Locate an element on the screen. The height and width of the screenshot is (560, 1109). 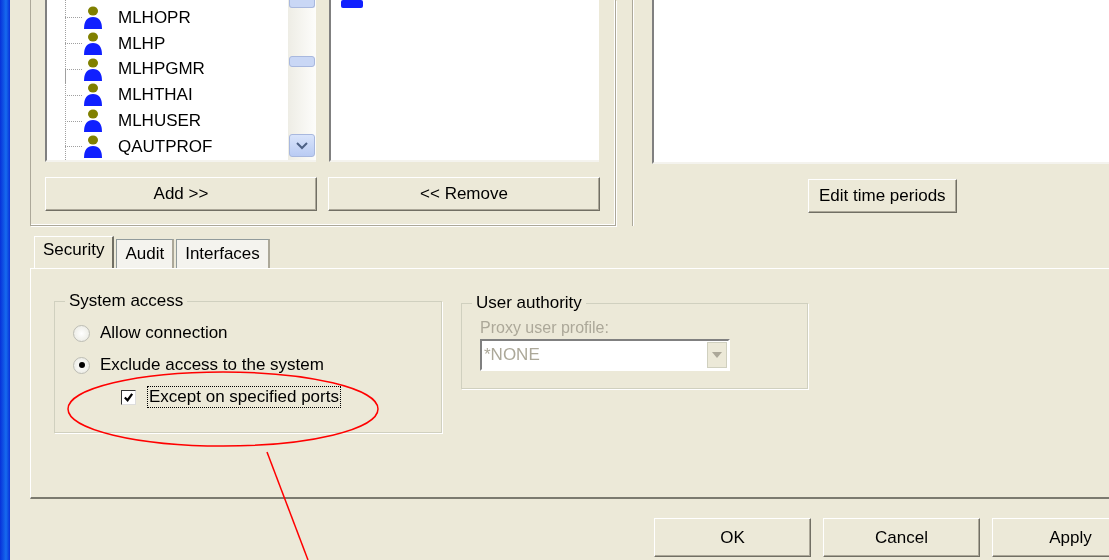
remove-button: << Remove is located at coordinates (464, 194).